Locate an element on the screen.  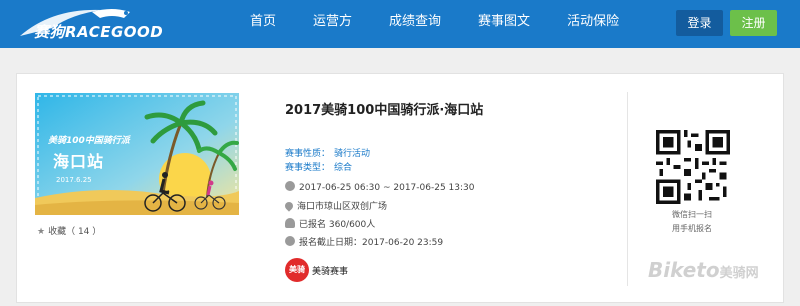
clock-icon is located at coordinates (290, 186).